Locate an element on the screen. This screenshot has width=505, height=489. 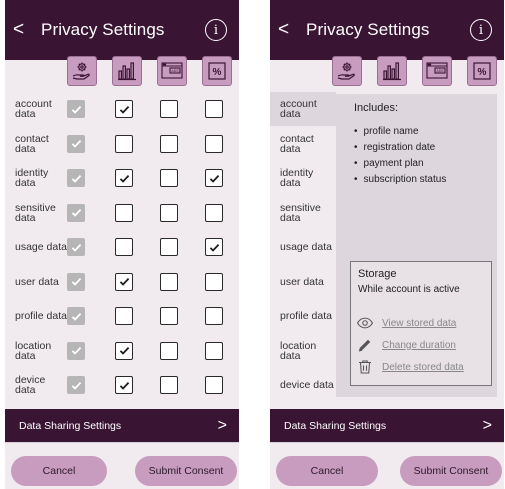
ads-window-icon: ADS is located at coordinates (172, 71).